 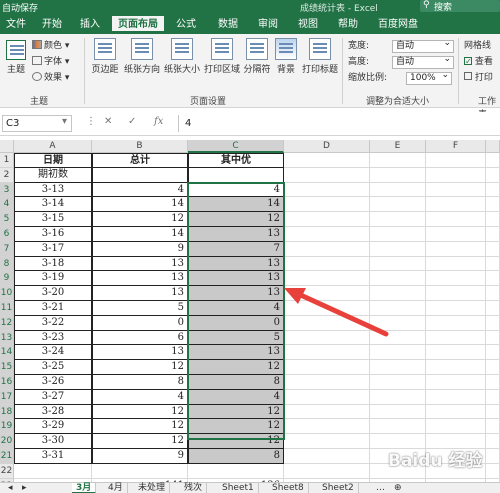 I want to click on cell-c4: 14, so click(x=236, y=205).